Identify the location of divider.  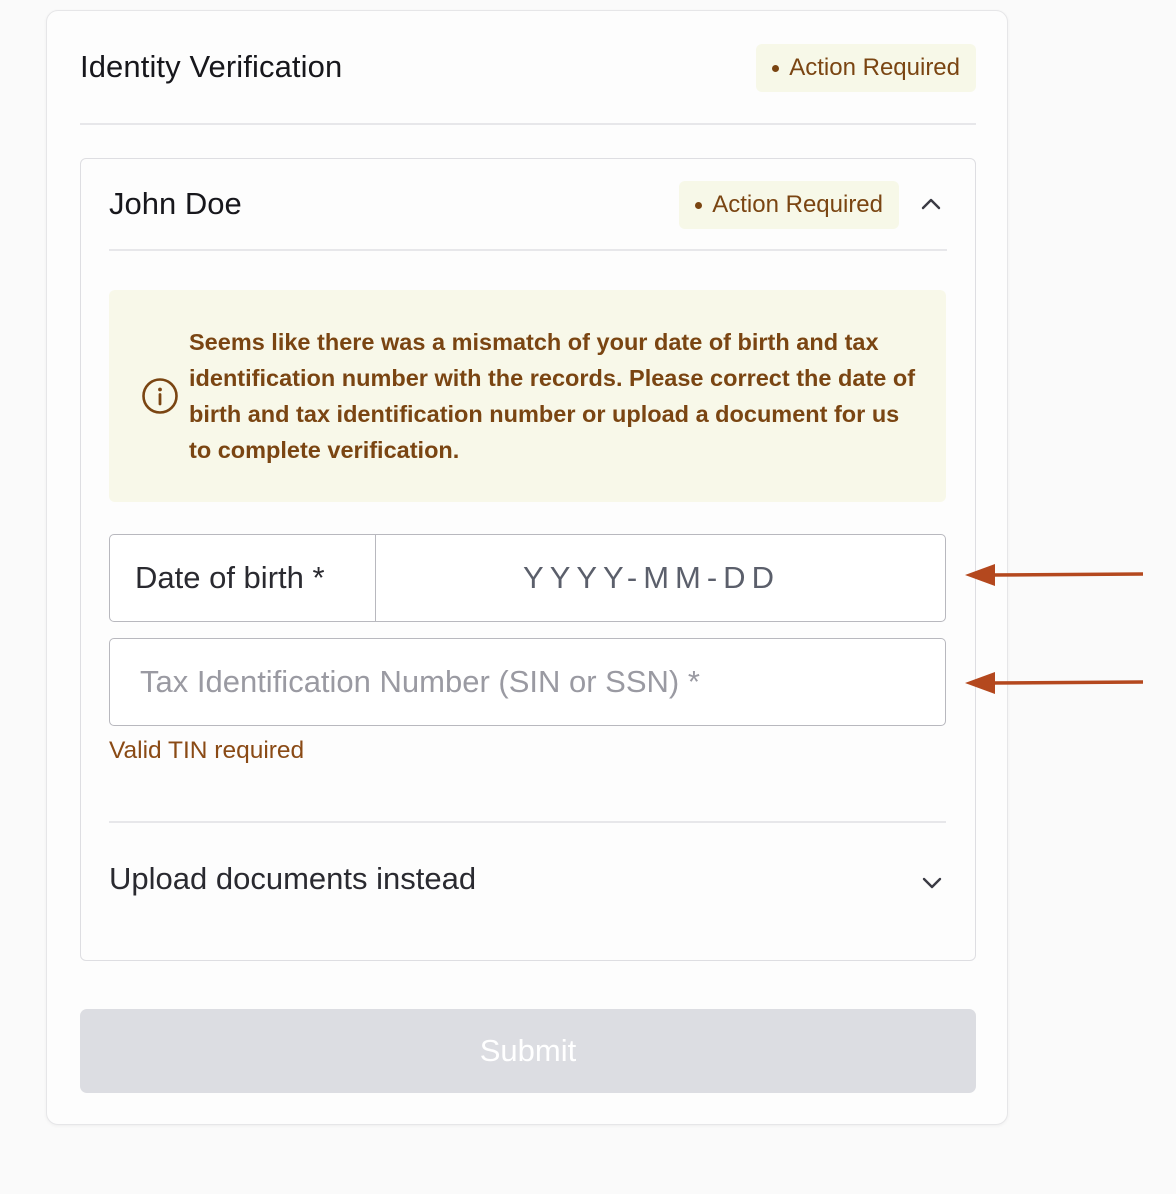
(527, 822).